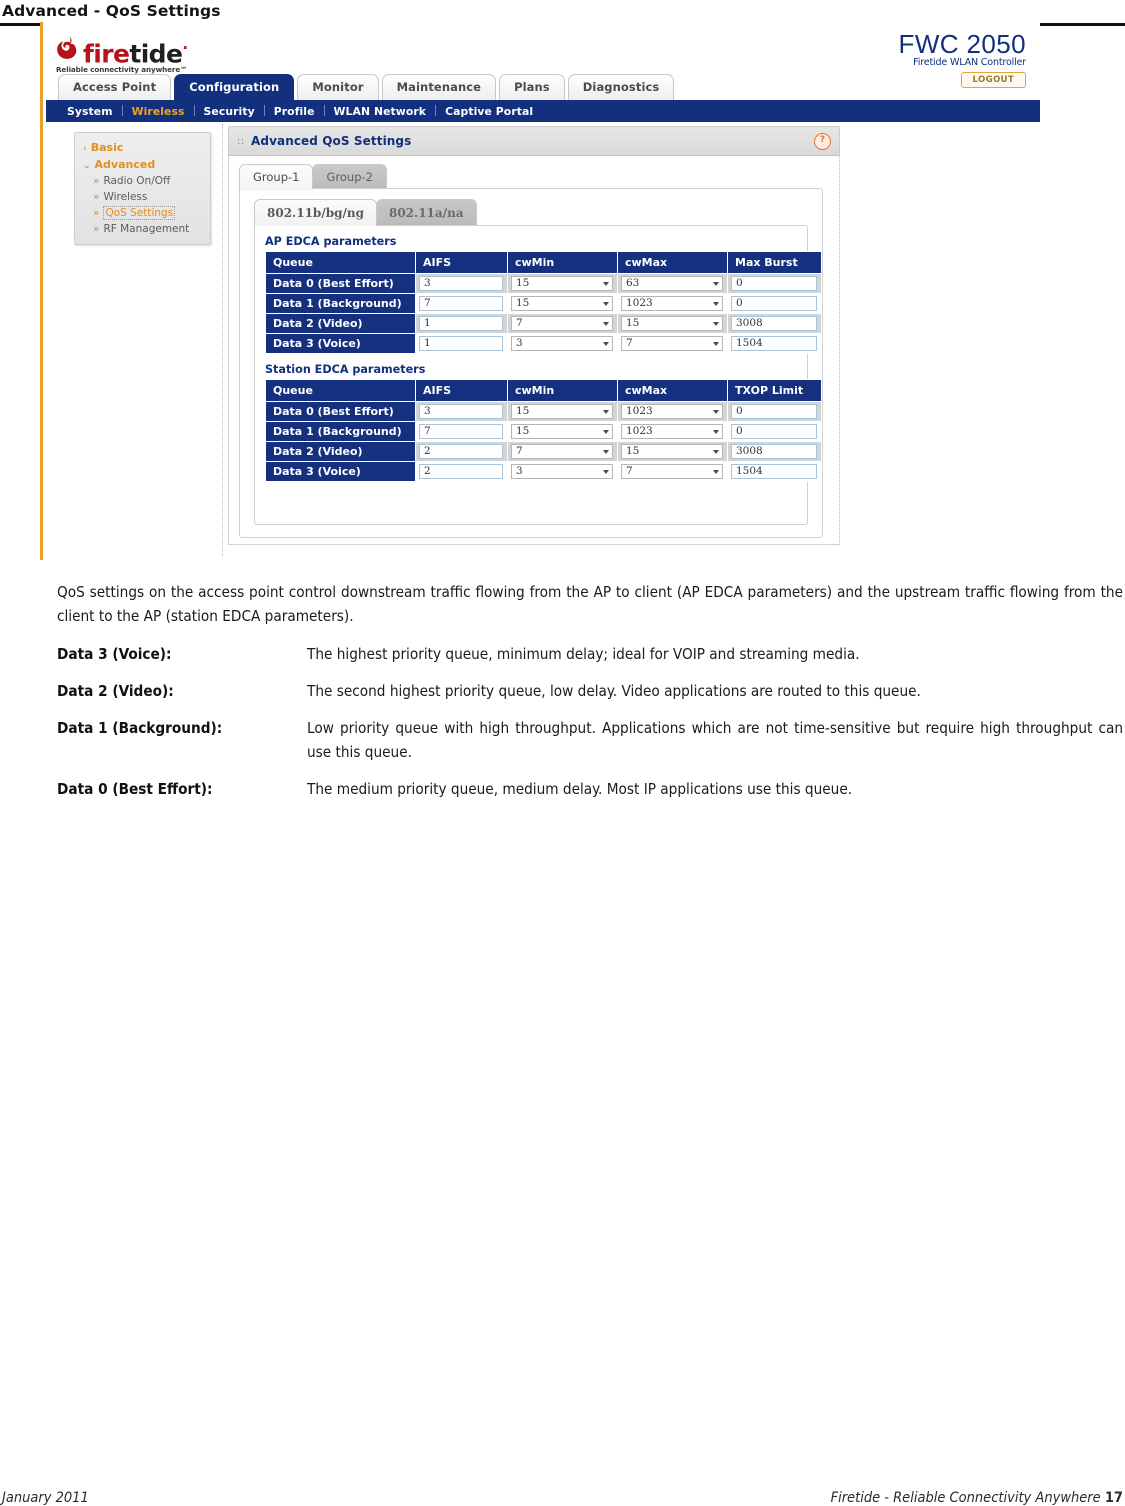 Image resolution: width=1125 pixels, height=1506 pixels. What do you see at coordinates (340, 471) in the screenshot?
I see `sta-row-label: Data 3 (Voice)` at bounding box center [340, 471].